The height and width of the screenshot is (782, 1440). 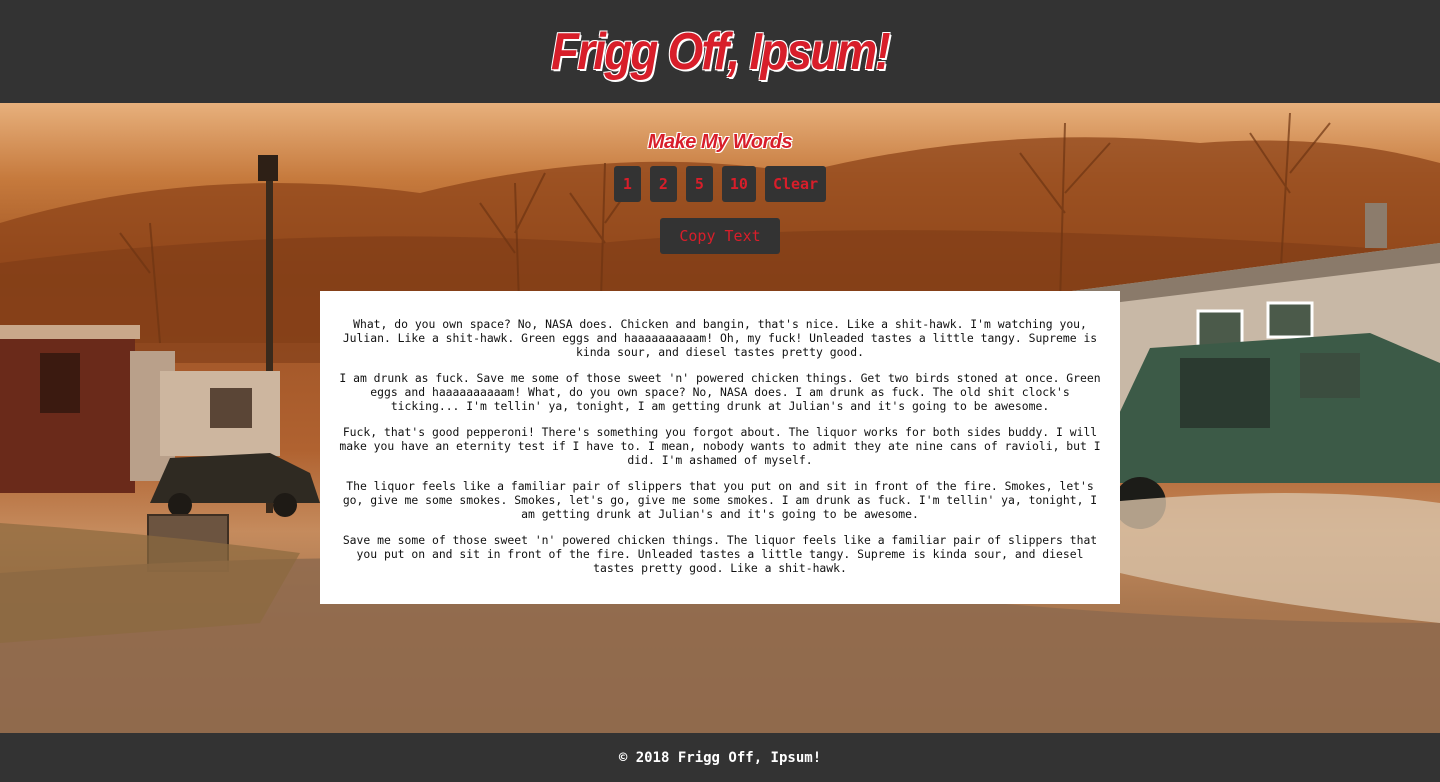 I want to click on count-2-button: 2, so click(x=663, y=184).